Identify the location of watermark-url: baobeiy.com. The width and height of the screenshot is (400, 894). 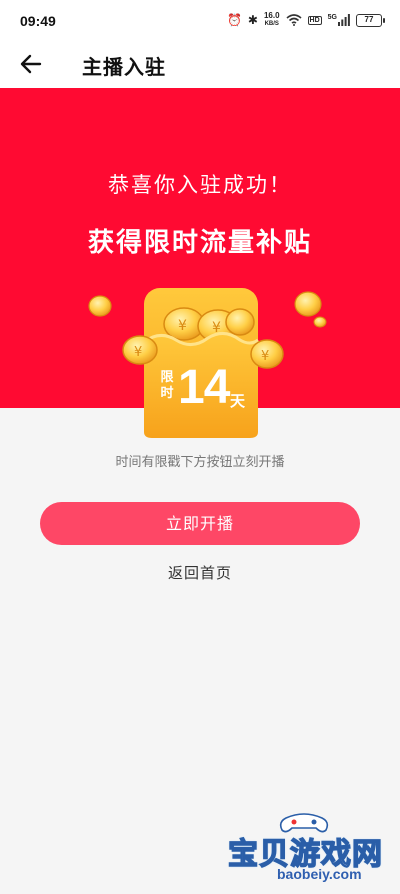
(319, 874).